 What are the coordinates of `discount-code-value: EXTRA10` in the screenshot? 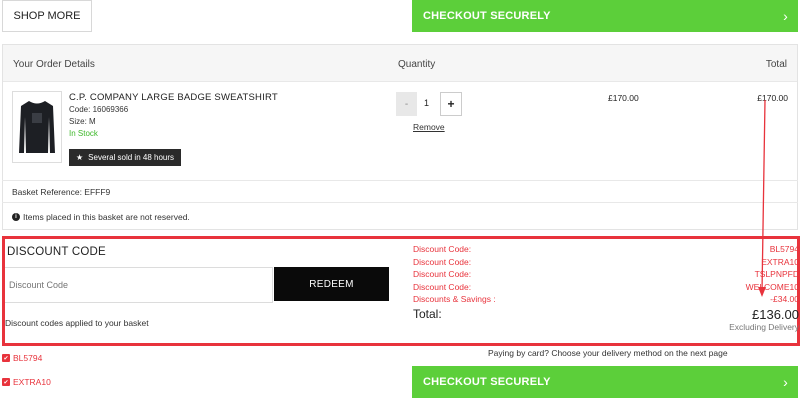 It's located at (780, 261).